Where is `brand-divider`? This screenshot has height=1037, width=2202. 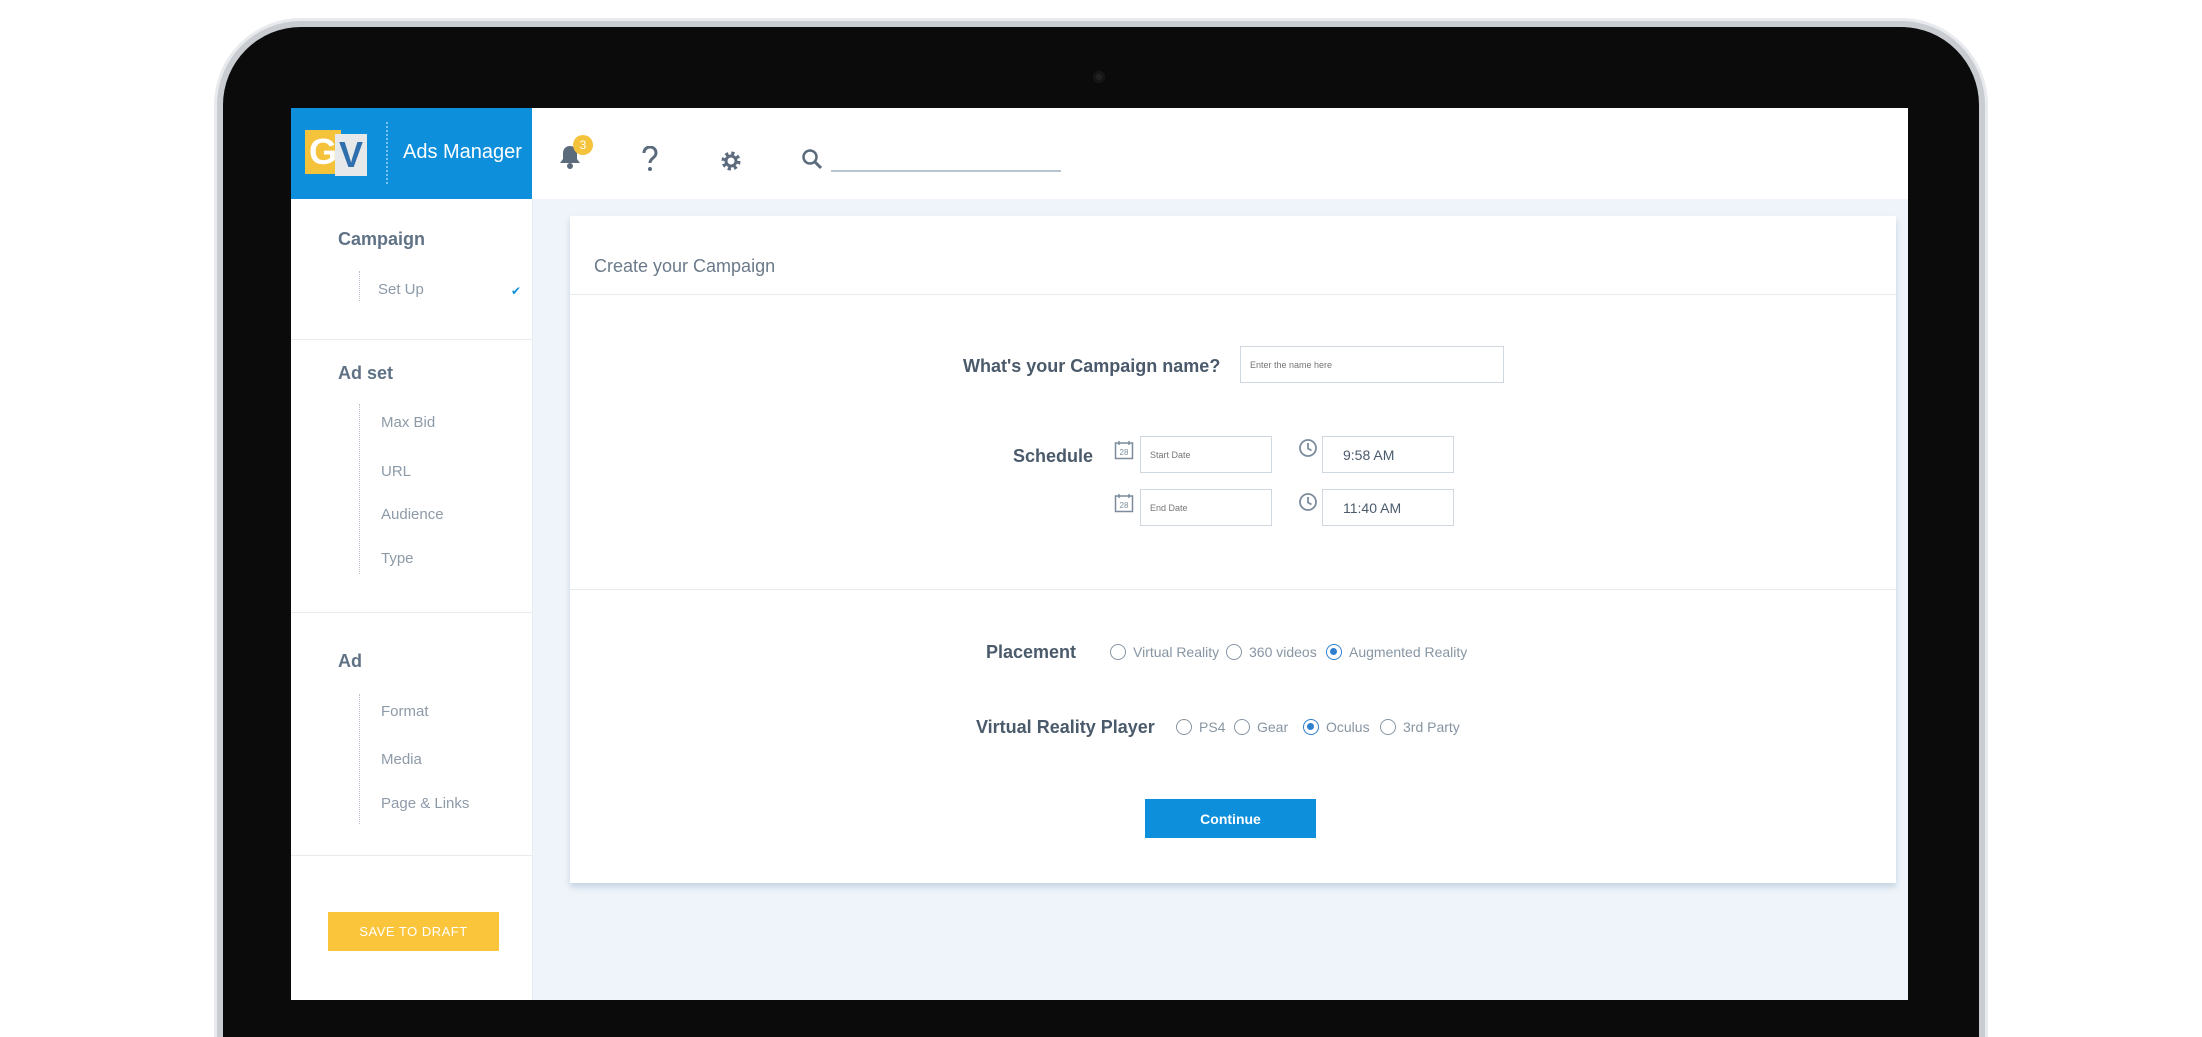
brand-divider is located at coordinates (387, 153).